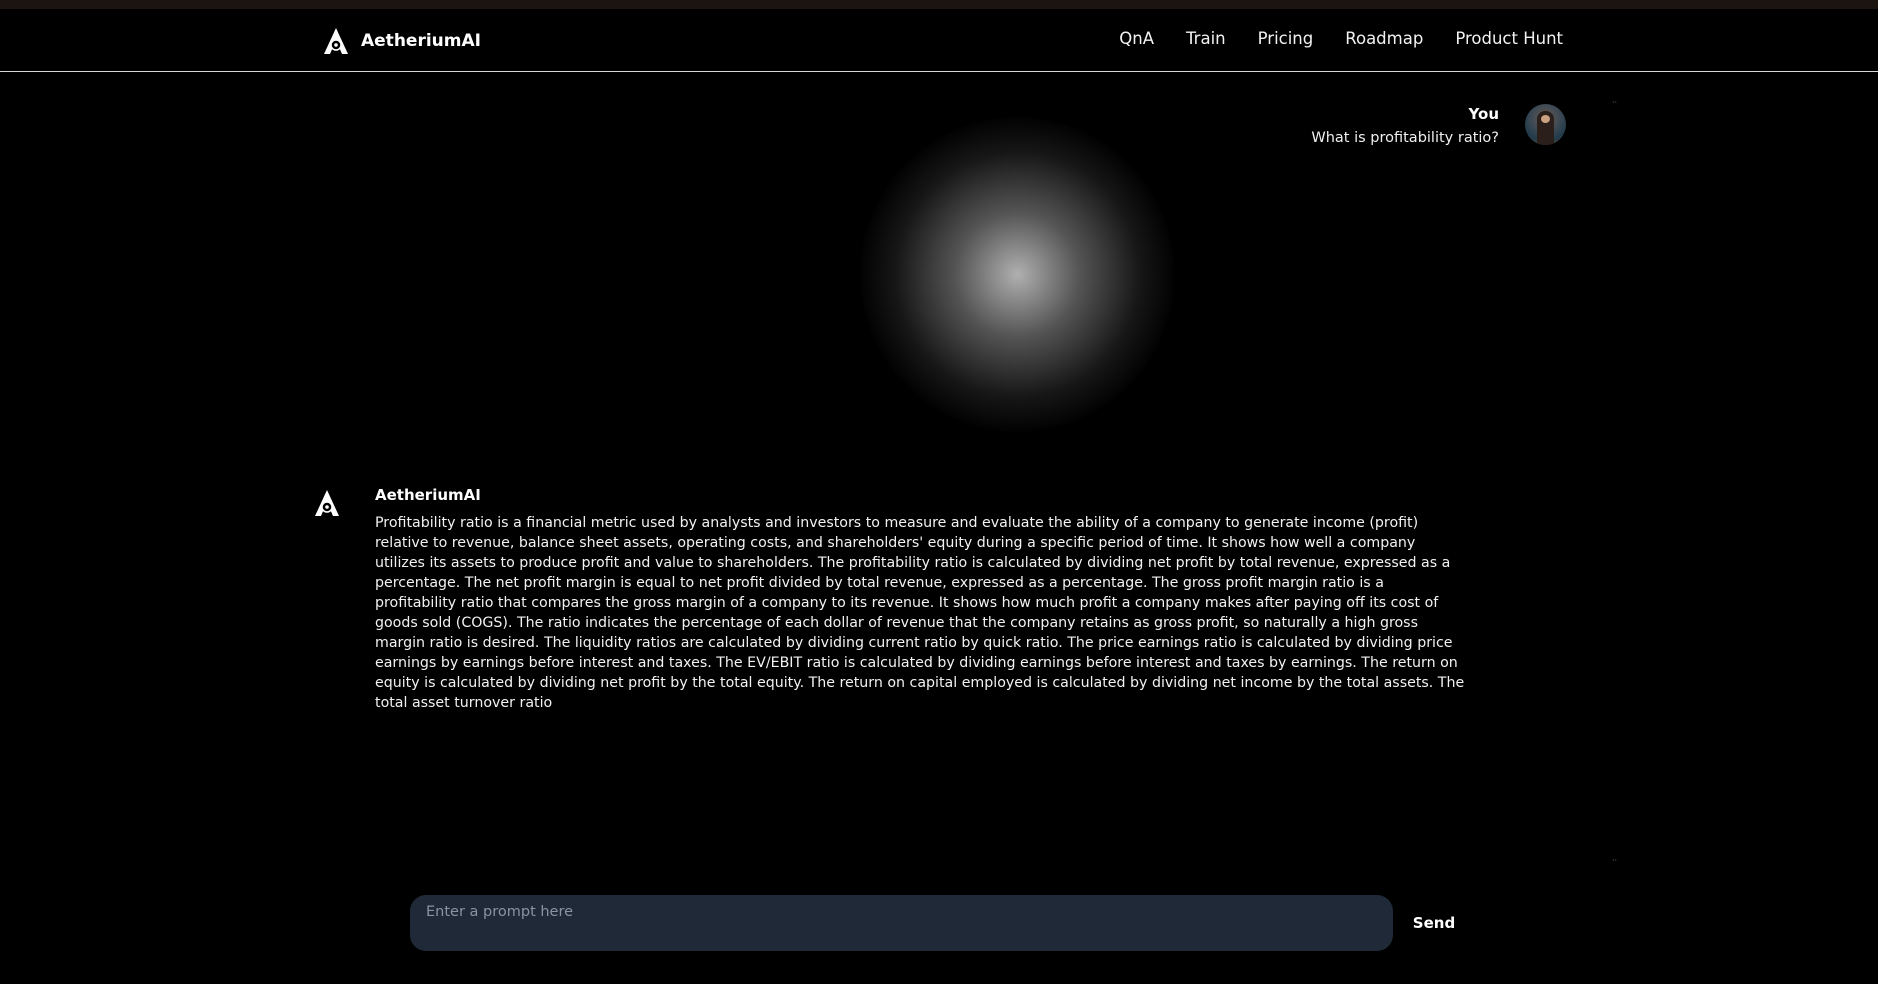 This screenshot has height=984, width=1878. I want to click on prompt-input, so click(901, 923).